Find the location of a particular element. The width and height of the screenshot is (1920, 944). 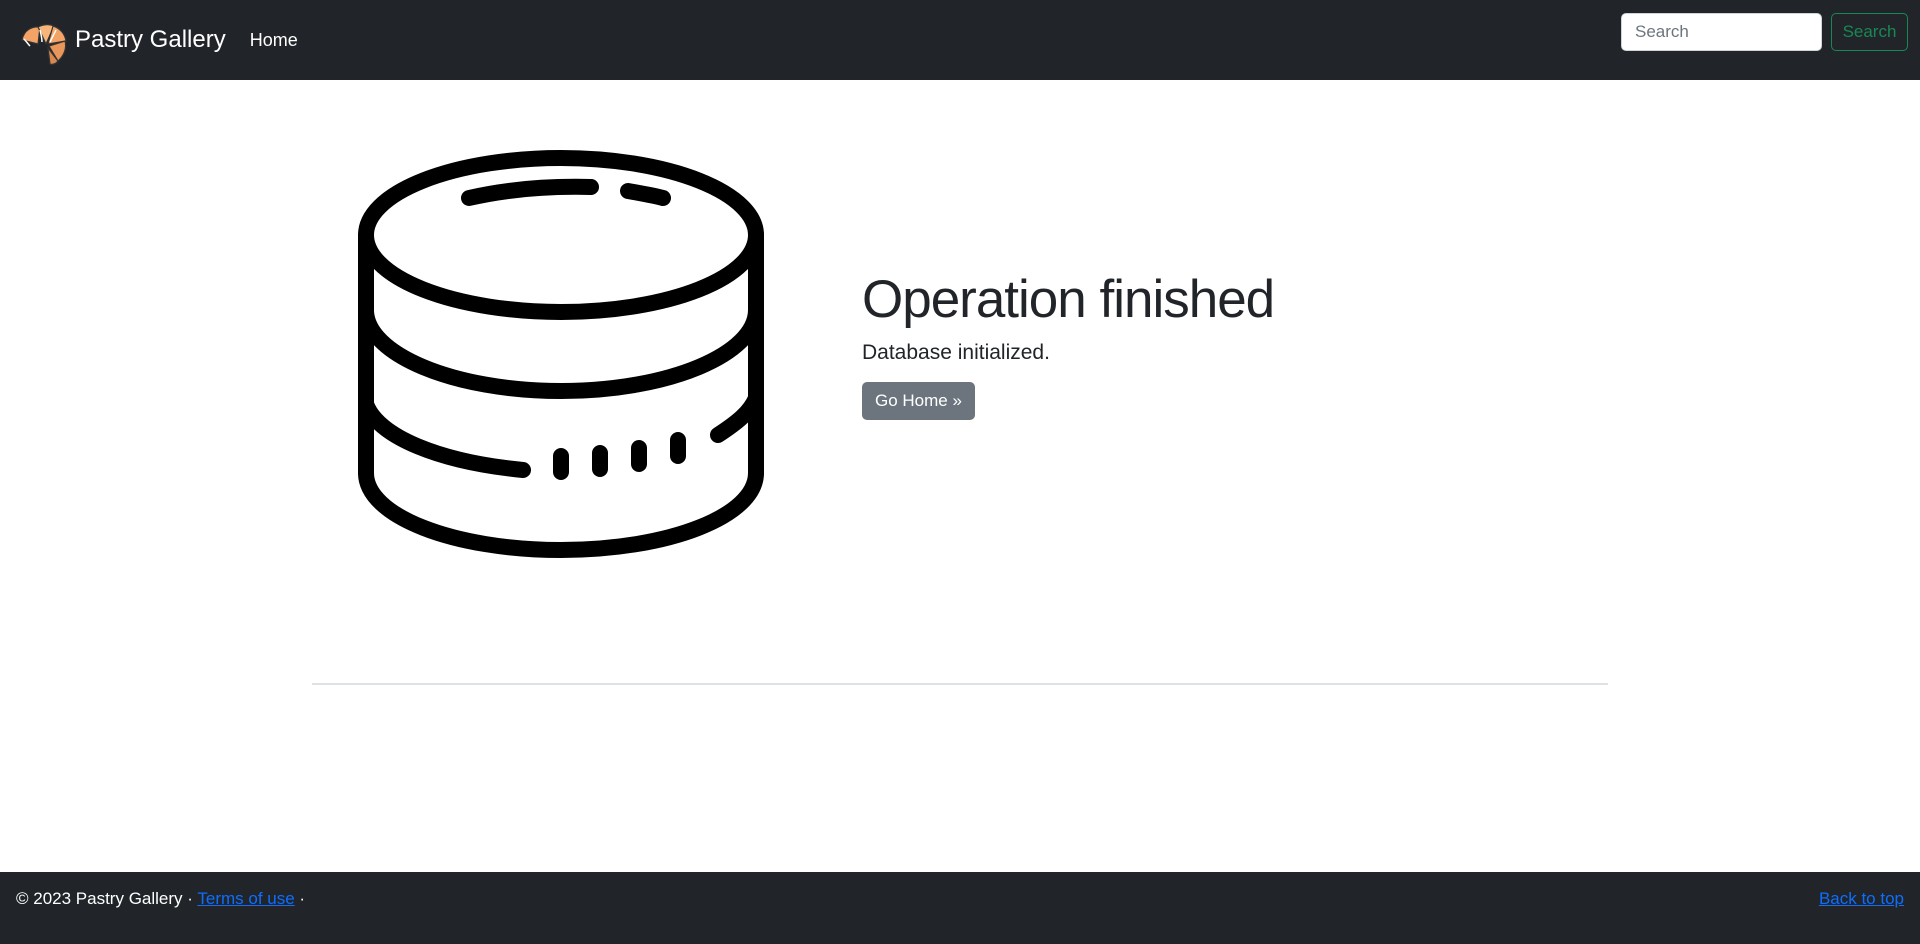

search-input is located at coordinates (1721, 32).